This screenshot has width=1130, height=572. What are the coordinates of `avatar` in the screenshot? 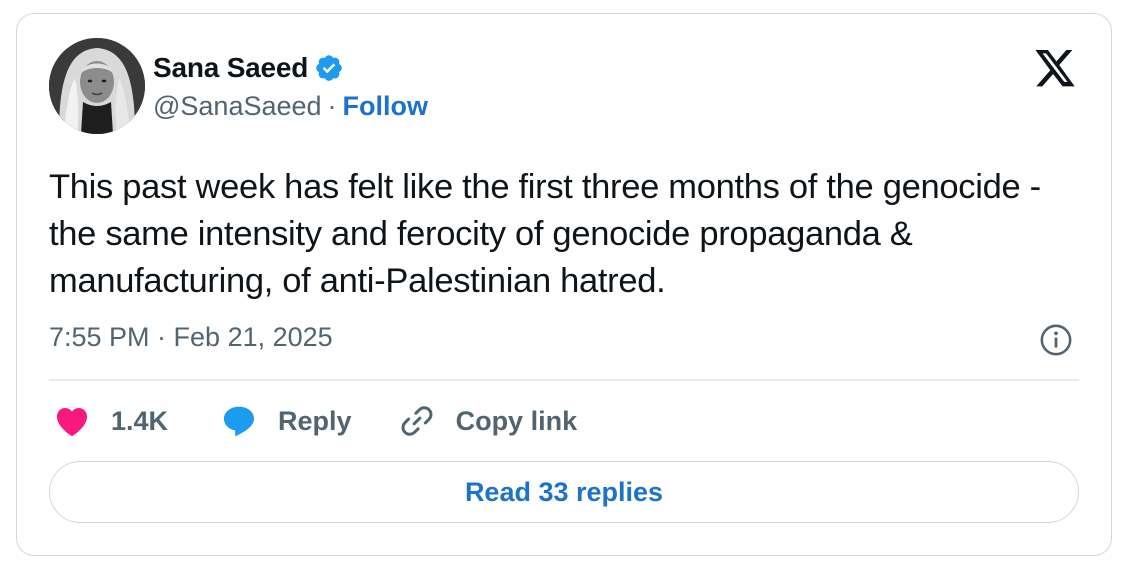 It's located at (97, 86).